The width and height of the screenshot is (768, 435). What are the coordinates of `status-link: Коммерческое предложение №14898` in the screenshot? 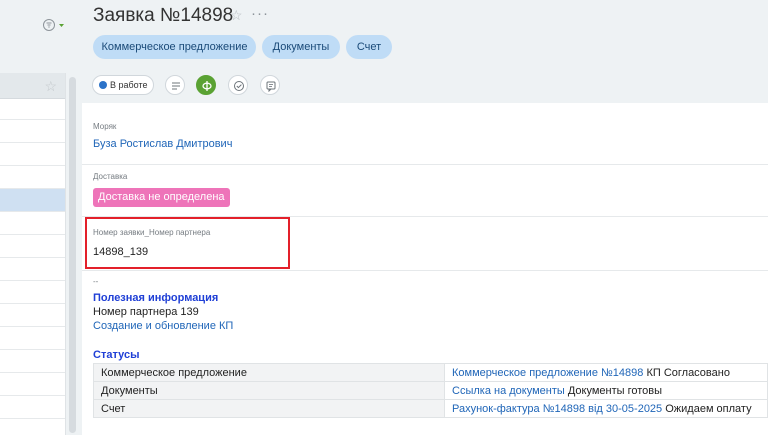 It's located at (547, 373).